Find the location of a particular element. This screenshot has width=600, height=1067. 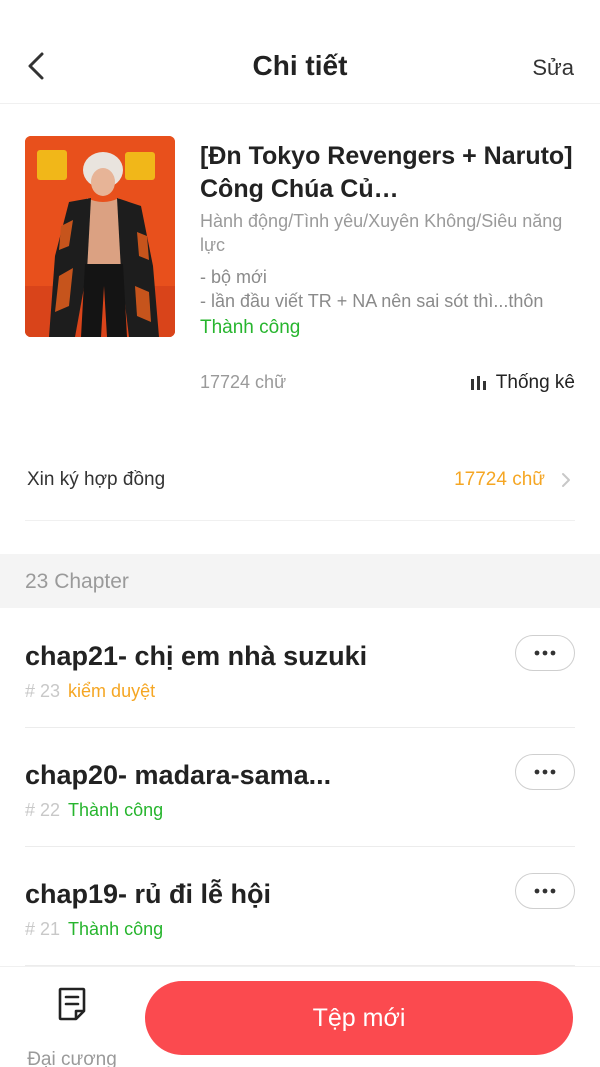

chapter-meta: # 22 Thành công is located at coordinates (94, 810).